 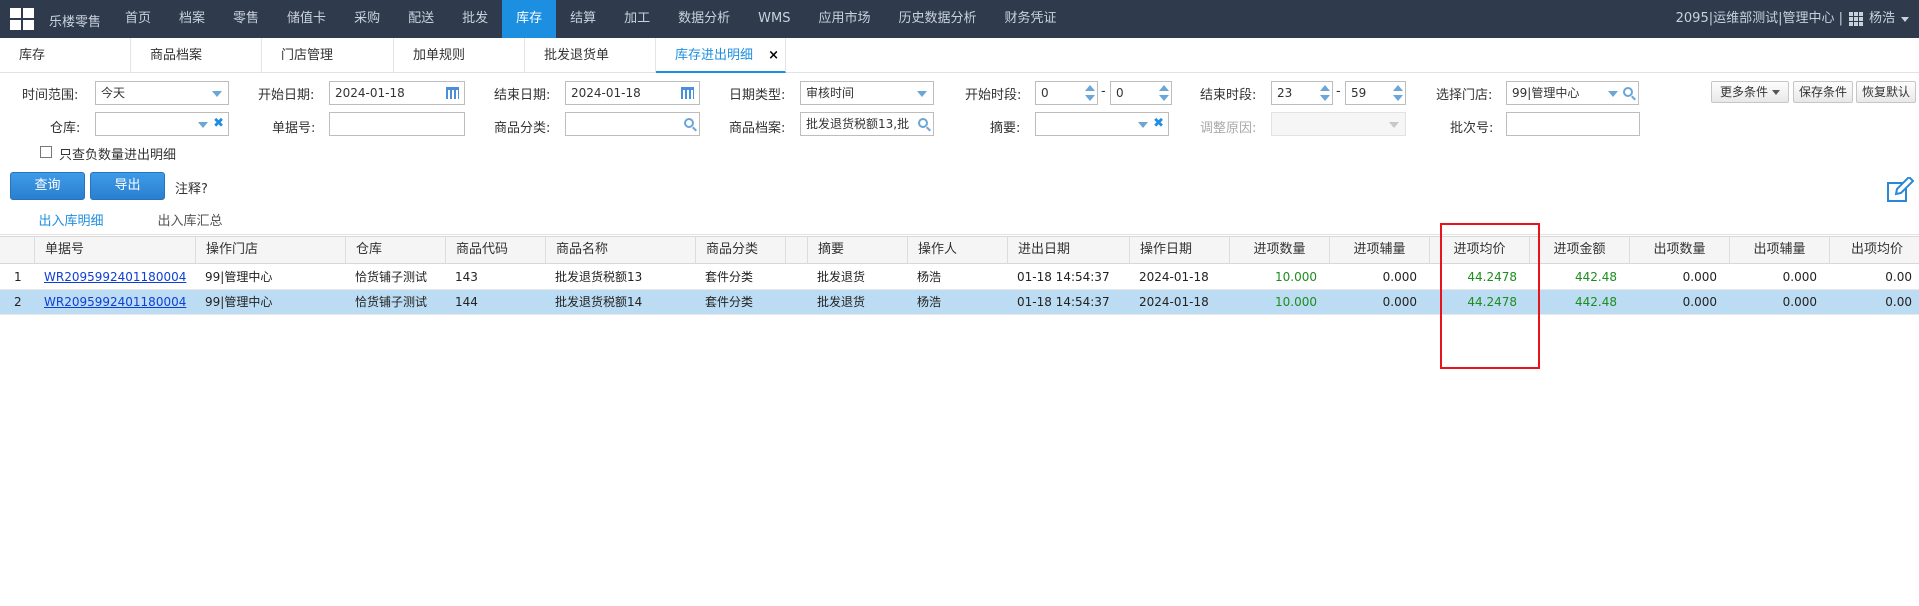 I want to click on nav-item: 采购, so click(x=367, y=19).